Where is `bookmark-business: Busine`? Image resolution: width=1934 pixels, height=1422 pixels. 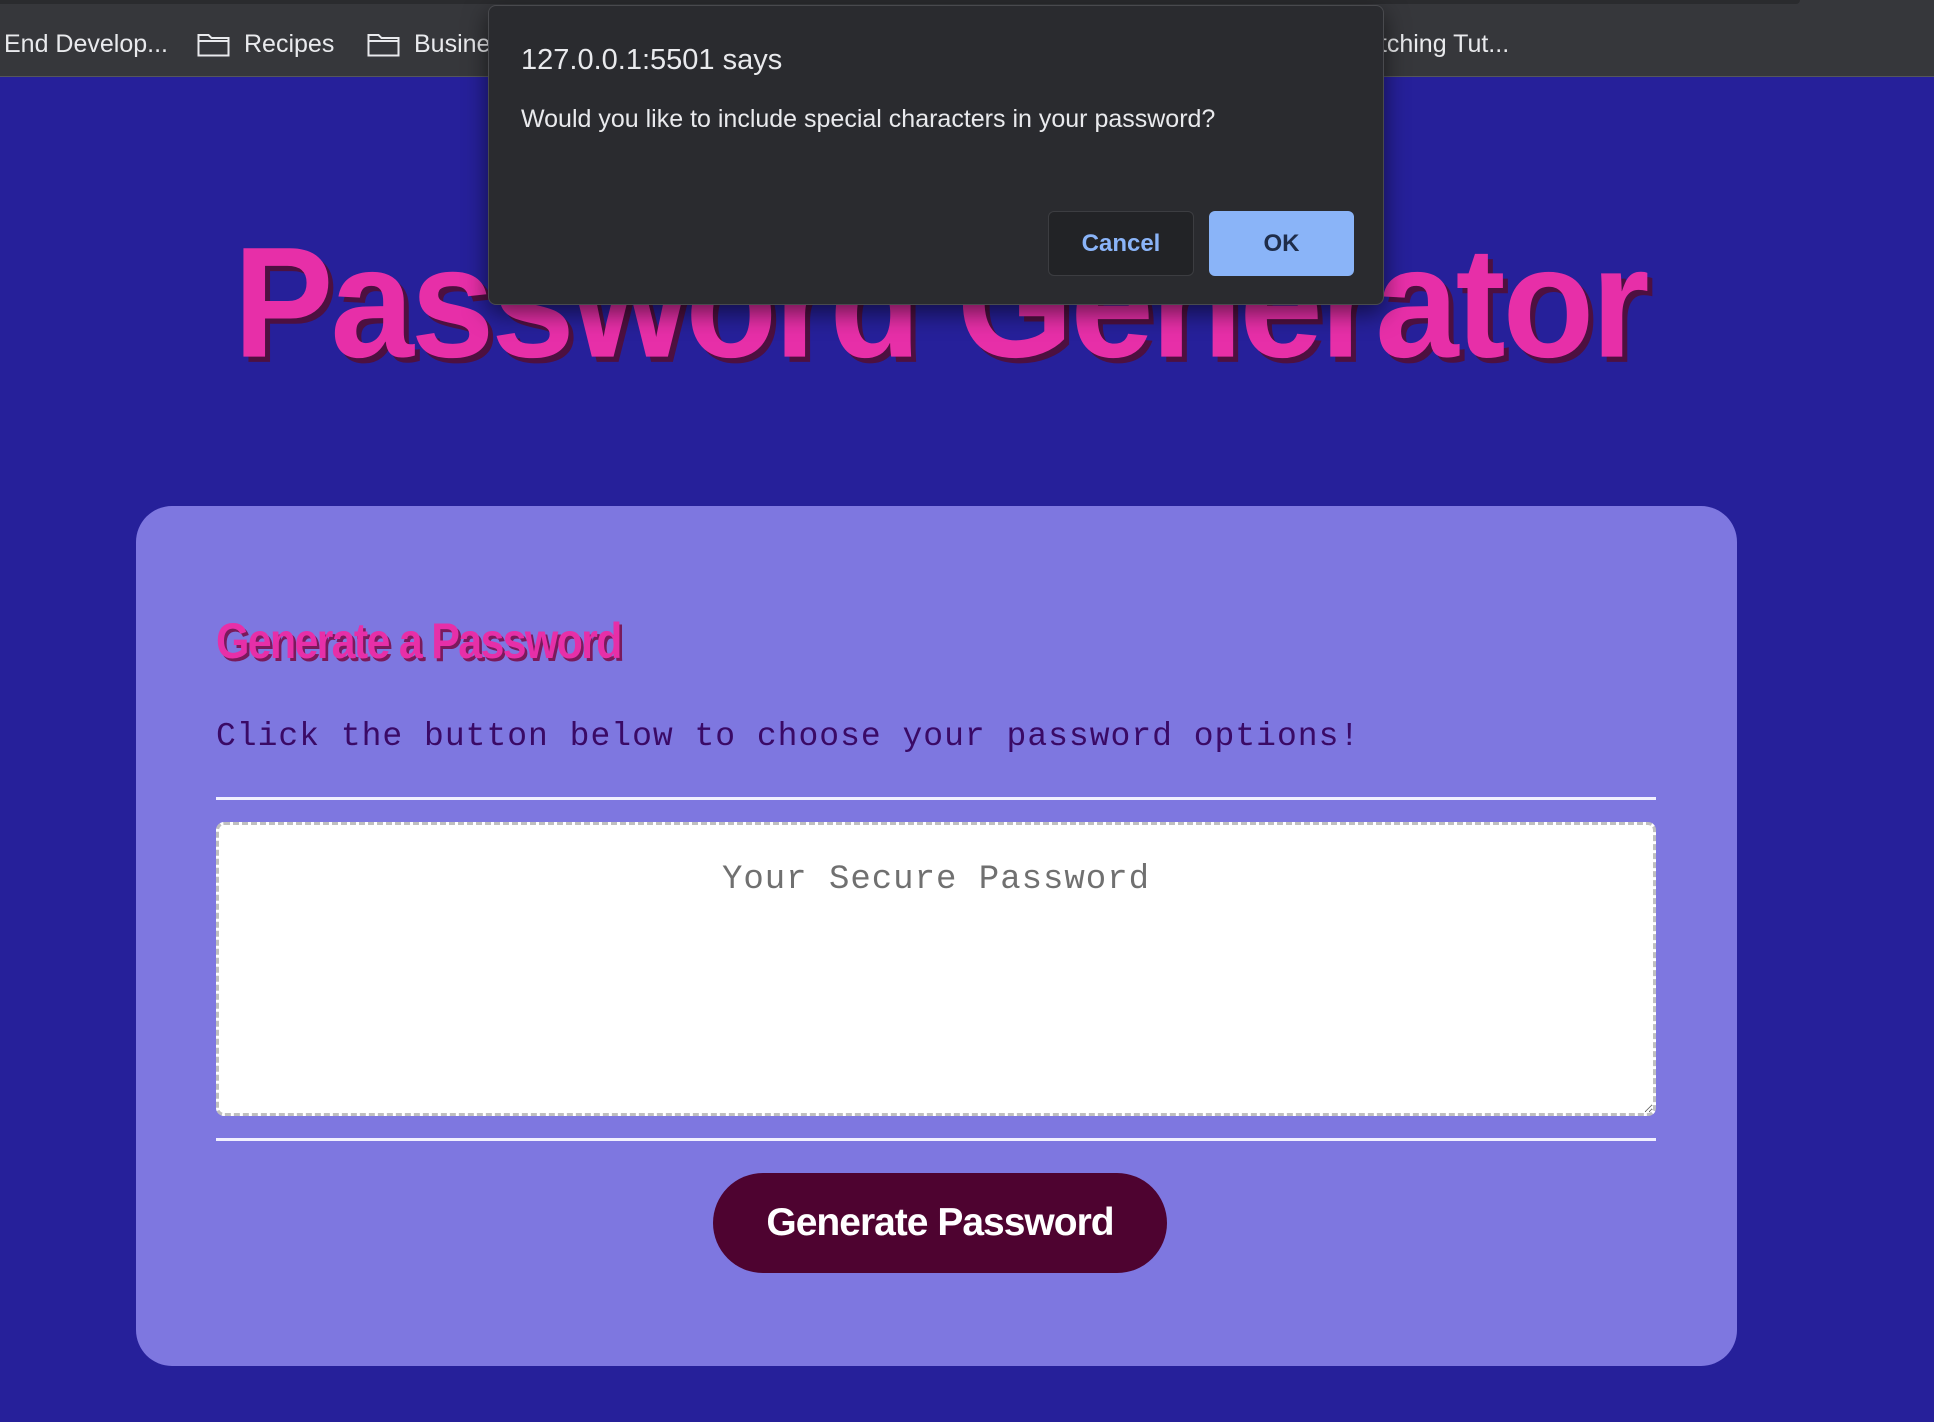
bookmark-business: Busine is located at coordinates (428, 44).